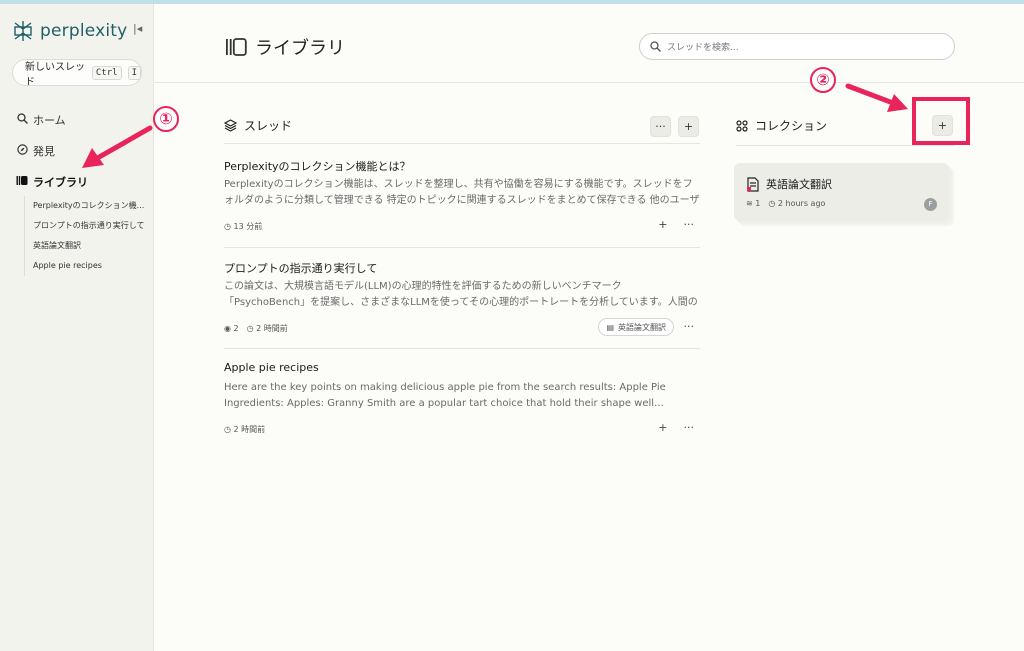  What do you see at coordinates (23, 31) in the screenshot?
I see `perplexity-logo-icon` at bounding box center [23, 31].